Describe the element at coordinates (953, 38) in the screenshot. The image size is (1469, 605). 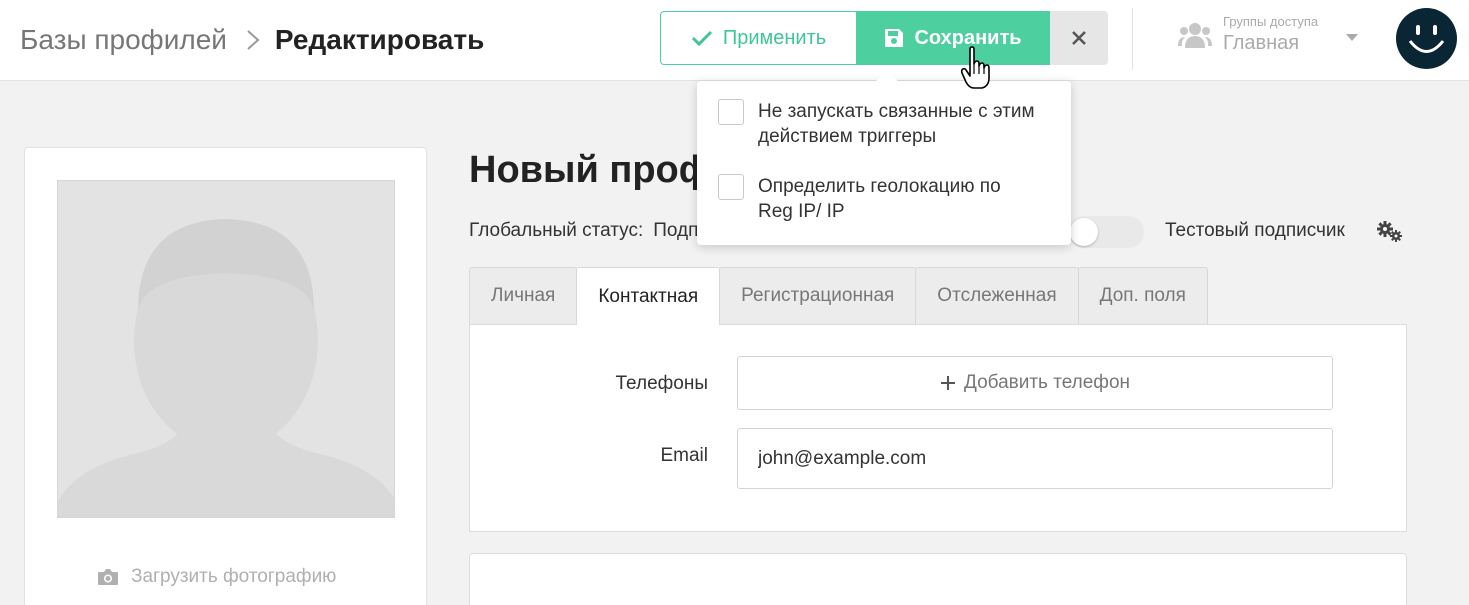
I see `save-button: Сохранить` at that location.